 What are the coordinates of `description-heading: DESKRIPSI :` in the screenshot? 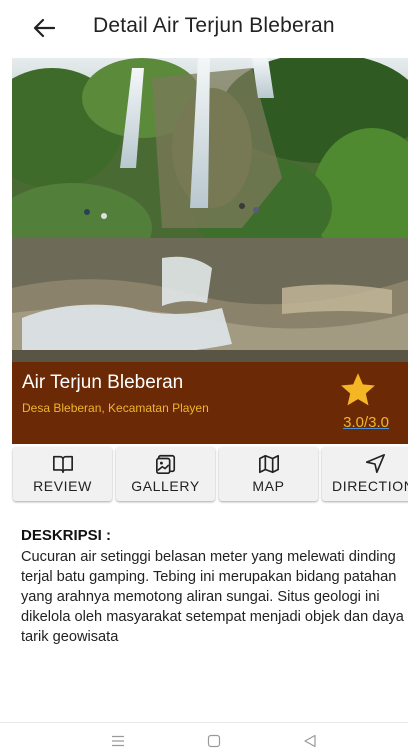 It's located at (66, 535).